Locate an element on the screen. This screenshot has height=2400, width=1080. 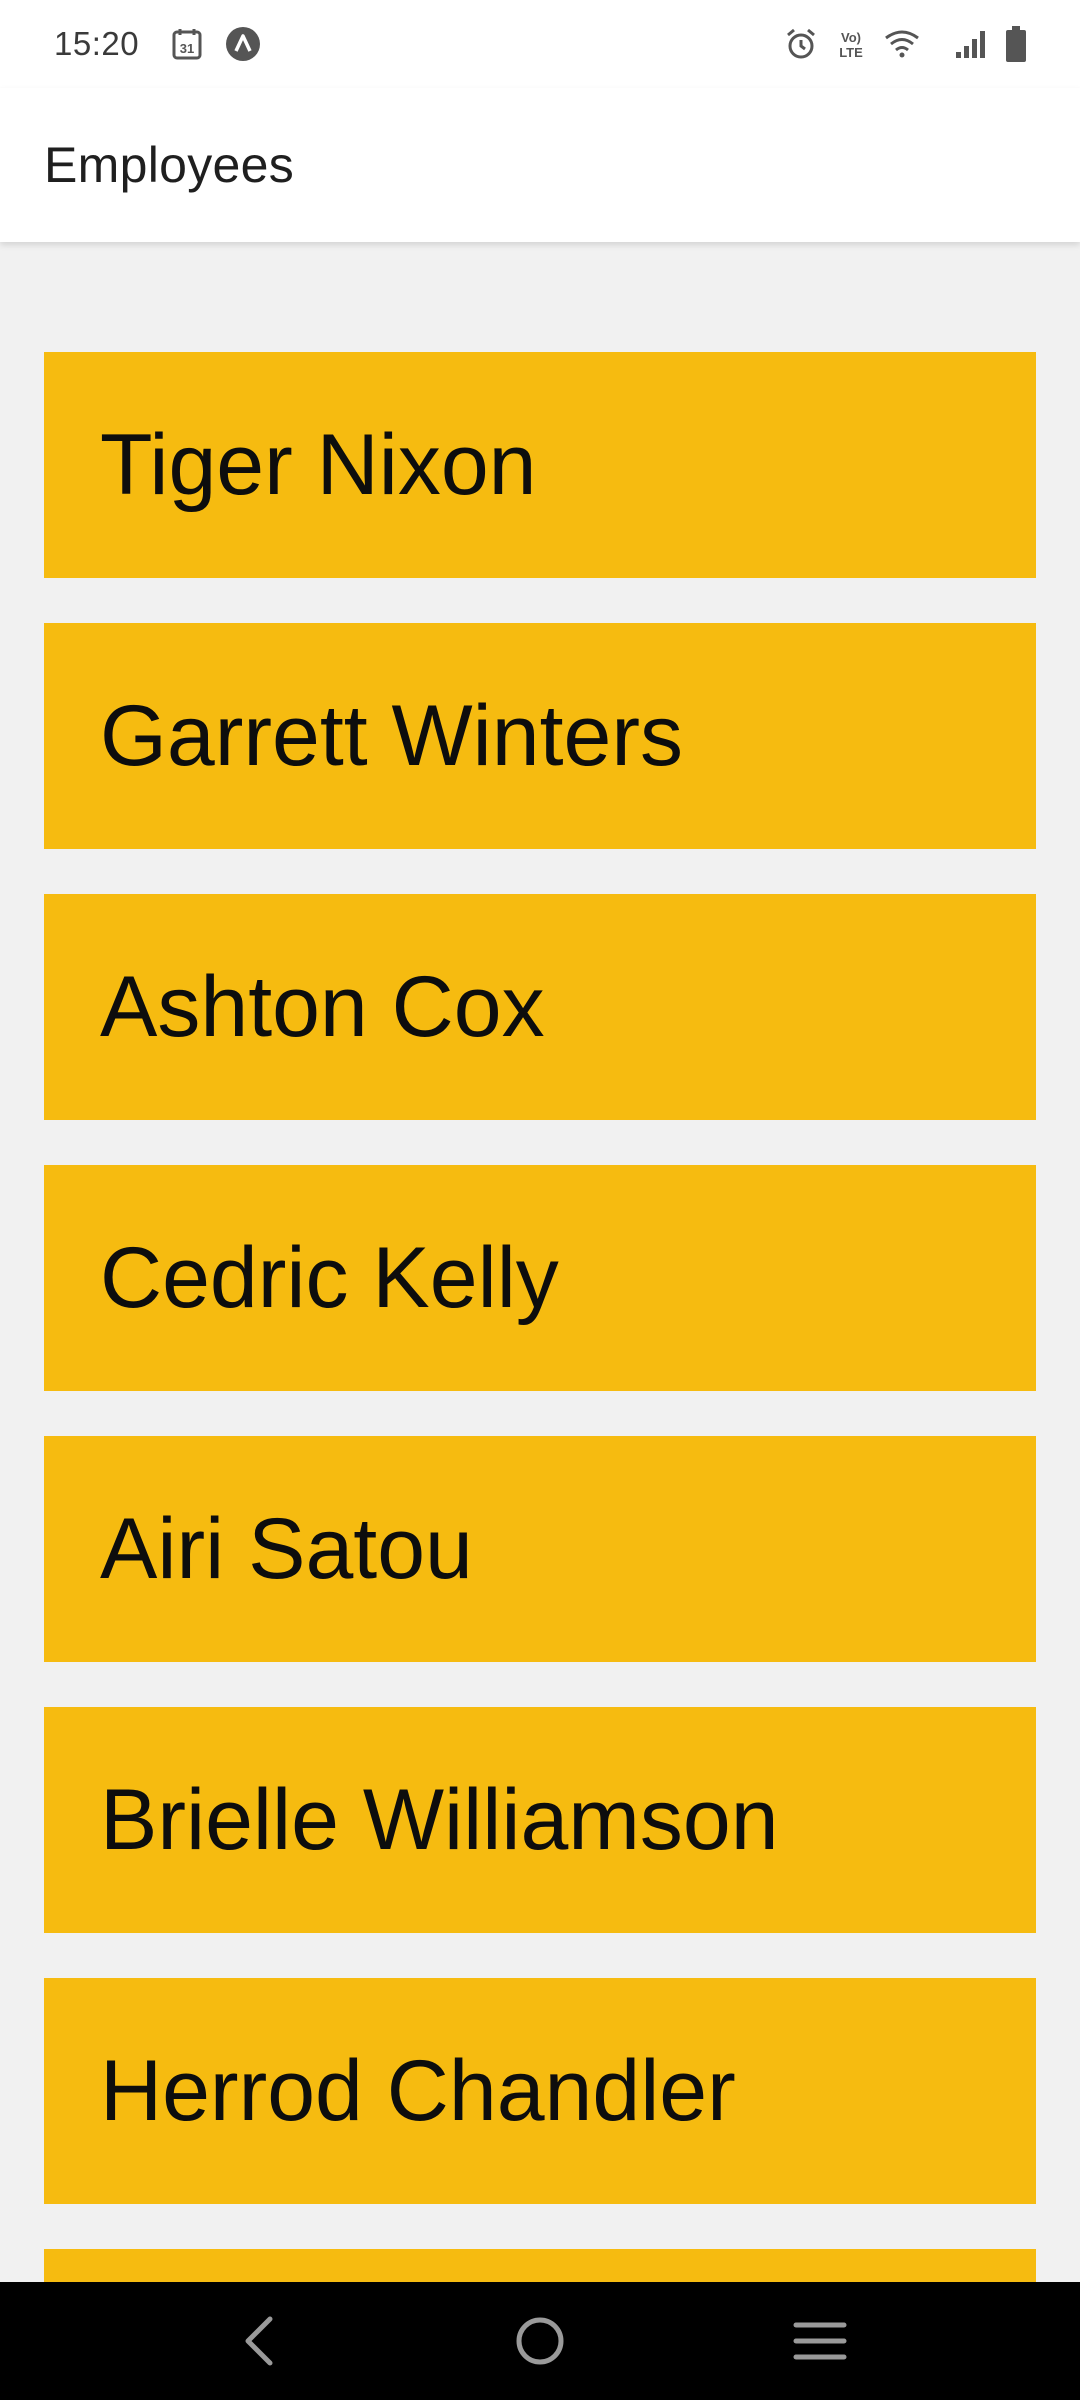
battery-icon is located at coordinates (1016, 44).